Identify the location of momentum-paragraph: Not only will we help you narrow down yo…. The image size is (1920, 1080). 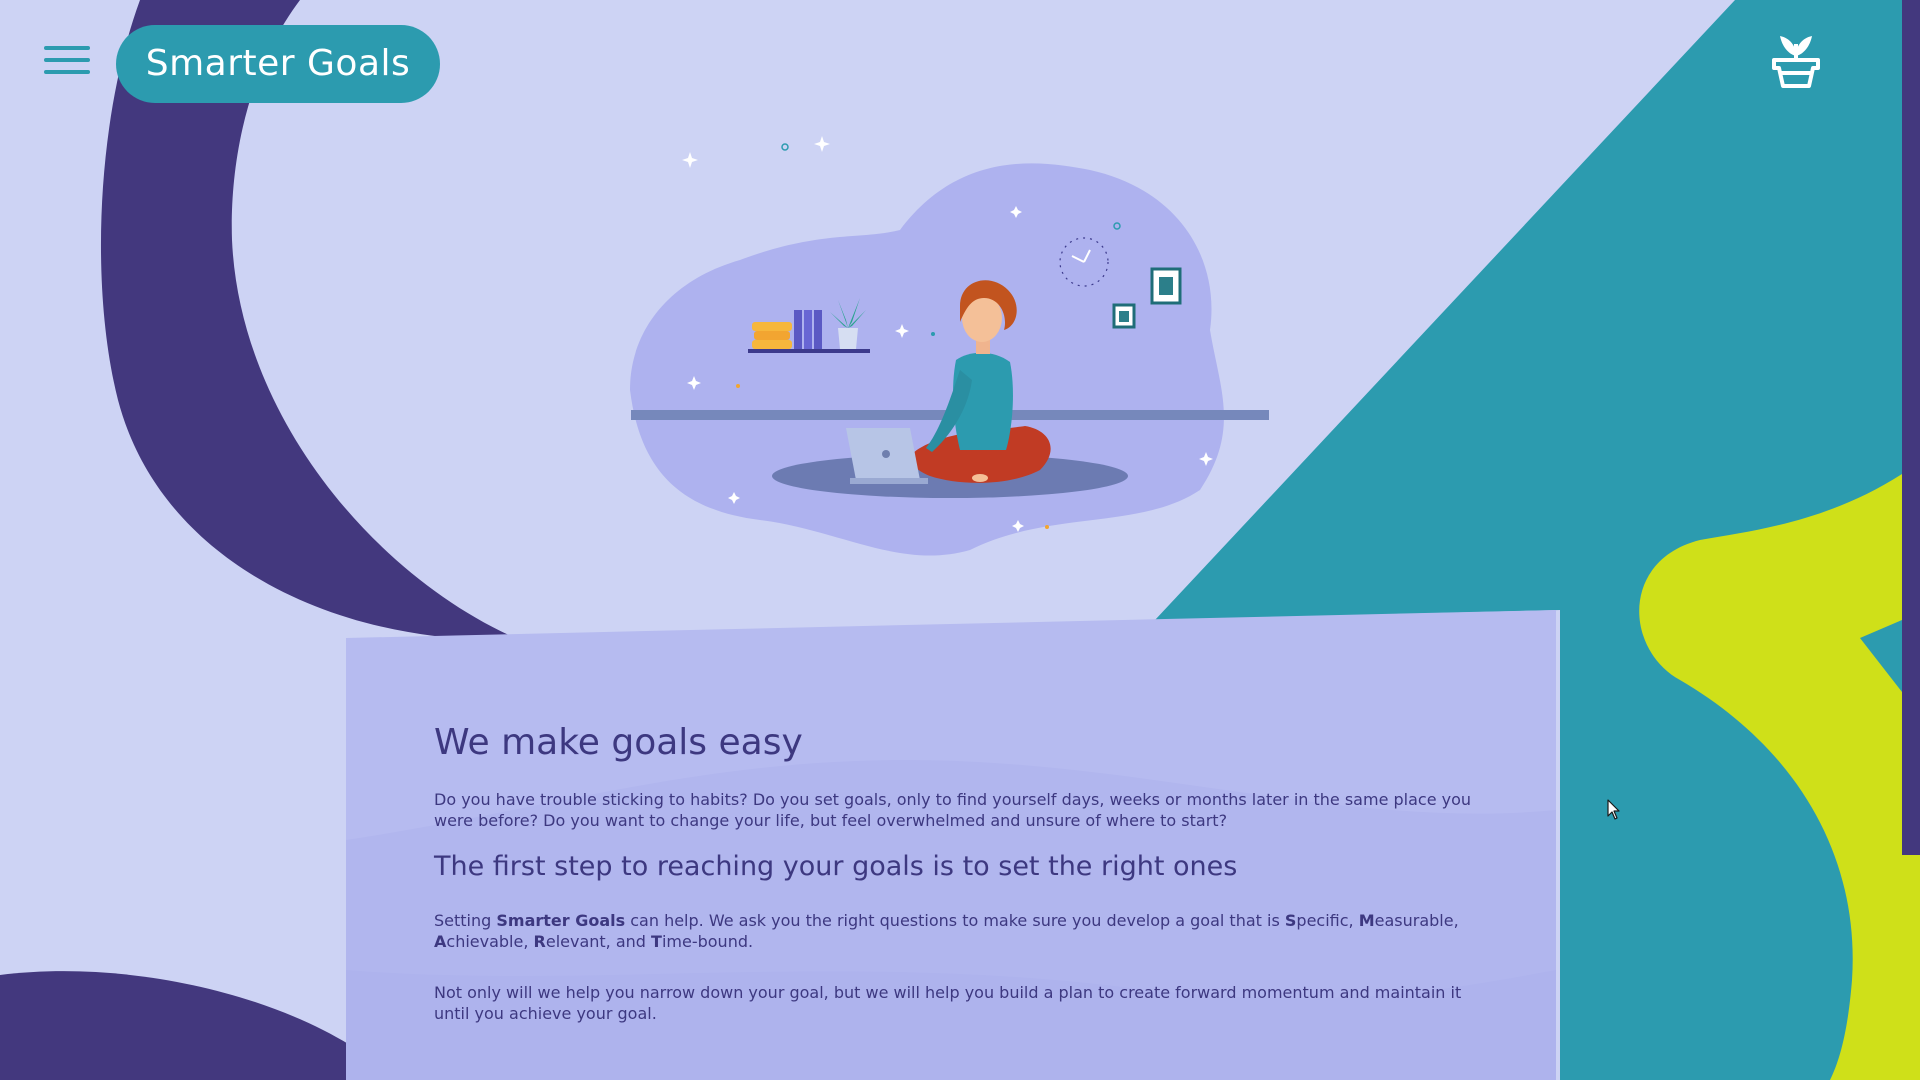
(948, 1003).